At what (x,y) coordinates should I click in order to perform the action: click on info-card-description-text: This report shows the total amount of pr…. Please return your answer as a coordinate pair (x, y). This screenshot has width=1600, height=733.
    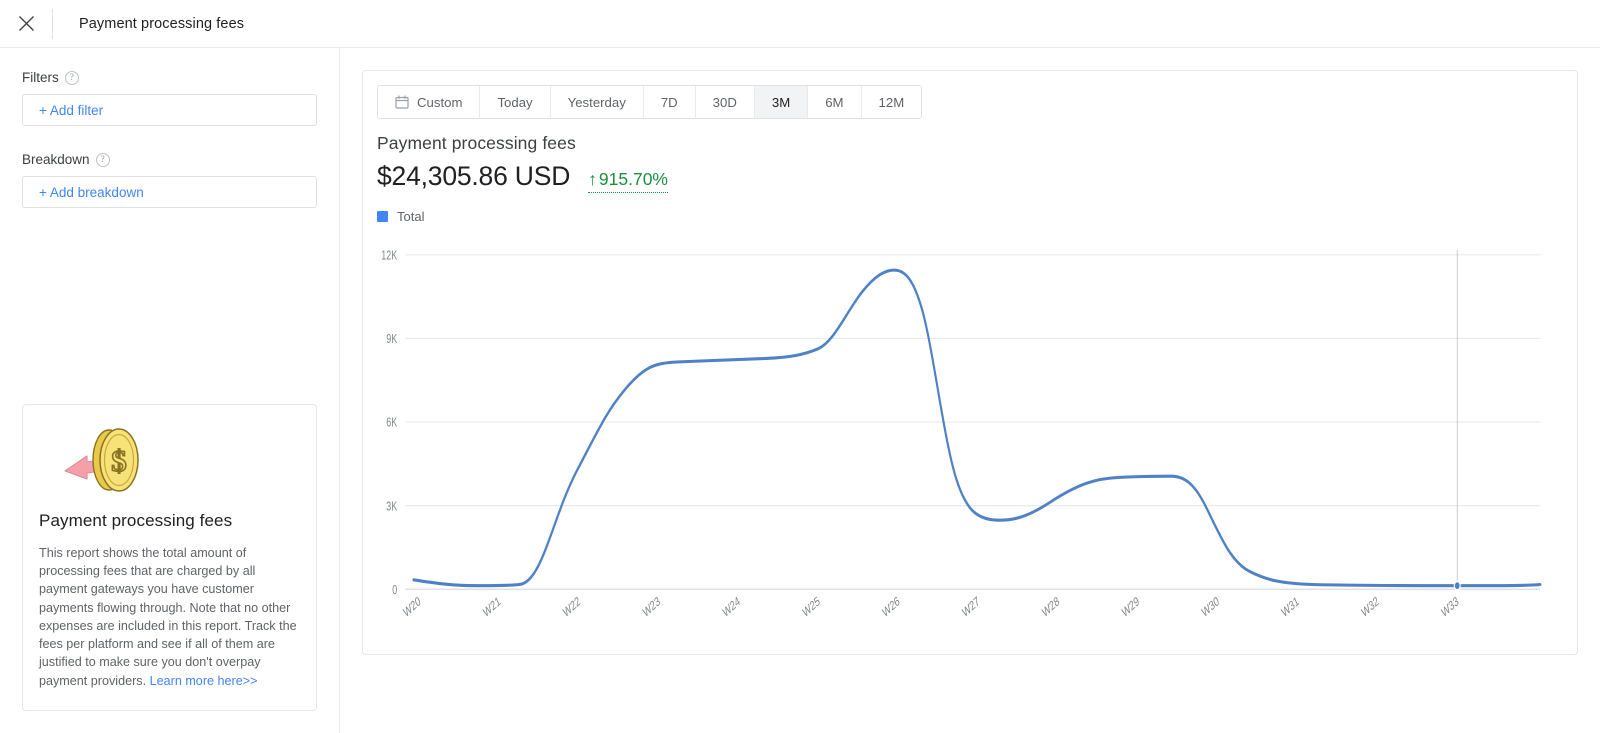
    Looking at the image, I should click on (168, 616).